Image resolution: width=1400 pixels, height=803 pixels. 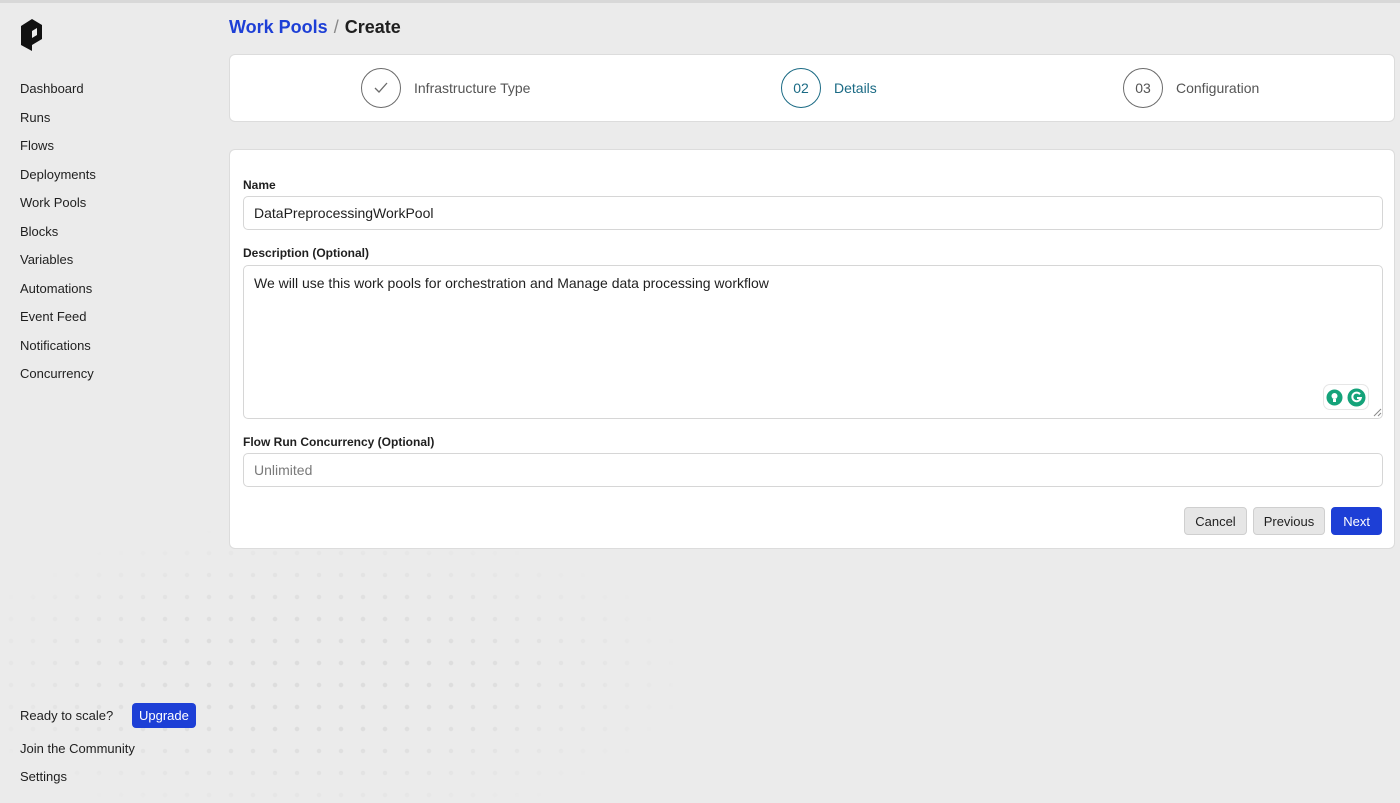 I want to click on sidebar-item-runs: Runs, so click(x=58, y=123).